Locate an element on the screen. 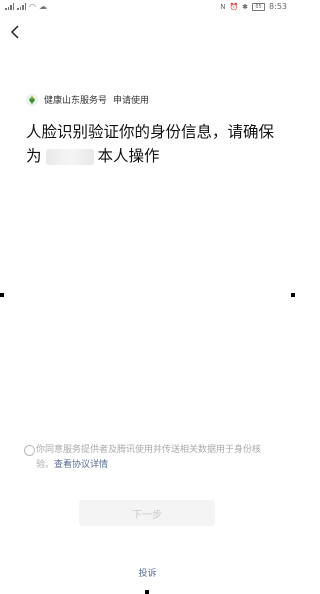 The width and height of the screenshot is (320, 594). masked-name is located at coordinates (69, 156).